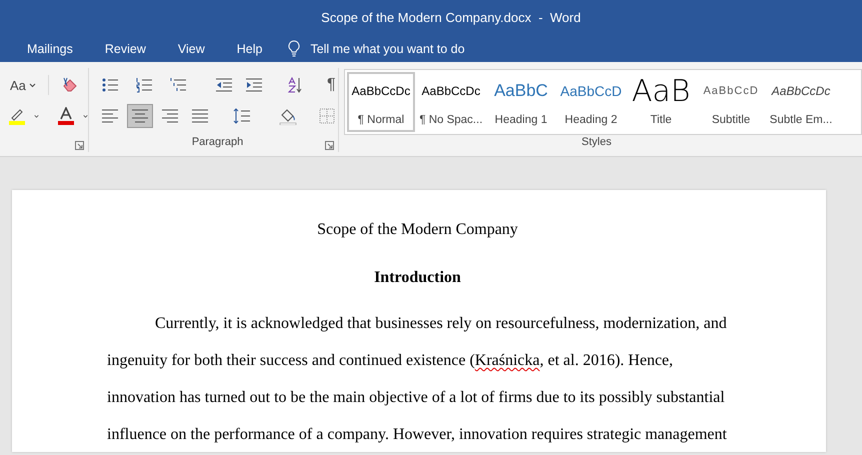  Describe the element at coordinates (17, 116) in the screenshot. I see `highlighter-icon` at that location.